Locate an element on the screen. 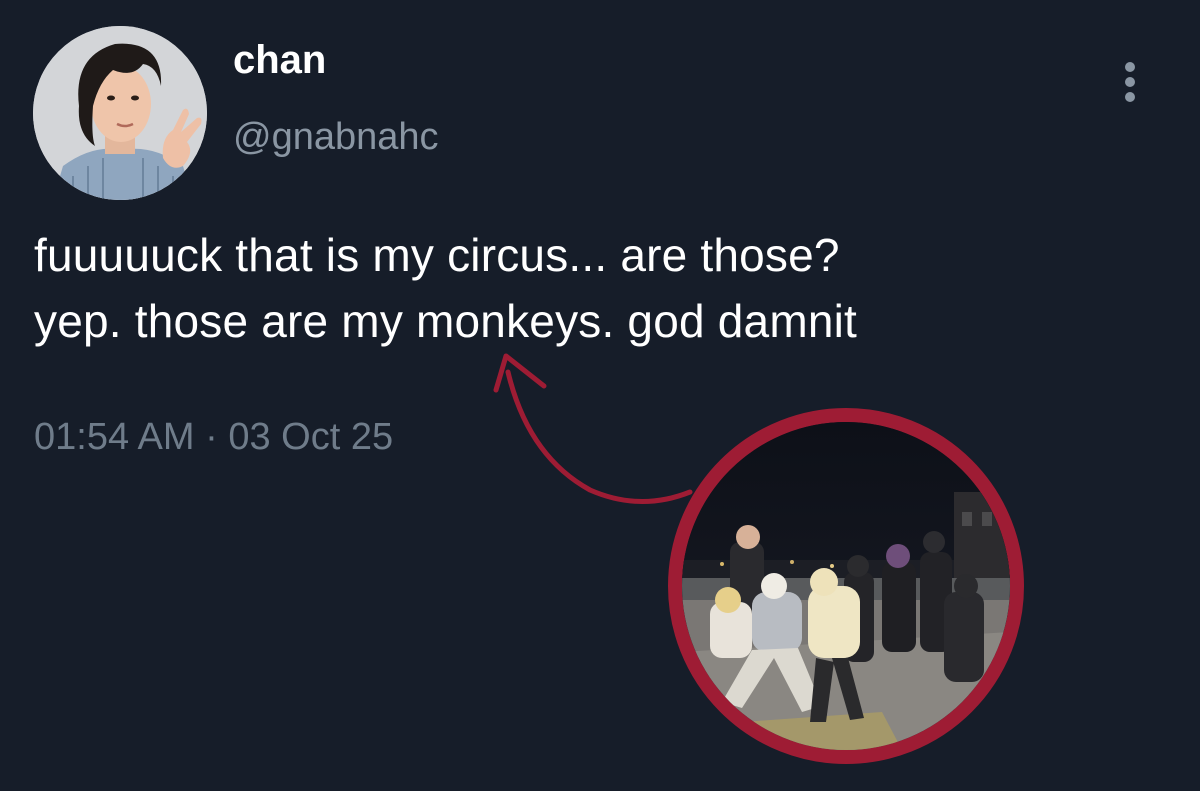 The width and height of the screenshot is (1200, 791). tweet-text-line: fuuuuuck that is my circus... are those? is located at coordinates (437, 255).